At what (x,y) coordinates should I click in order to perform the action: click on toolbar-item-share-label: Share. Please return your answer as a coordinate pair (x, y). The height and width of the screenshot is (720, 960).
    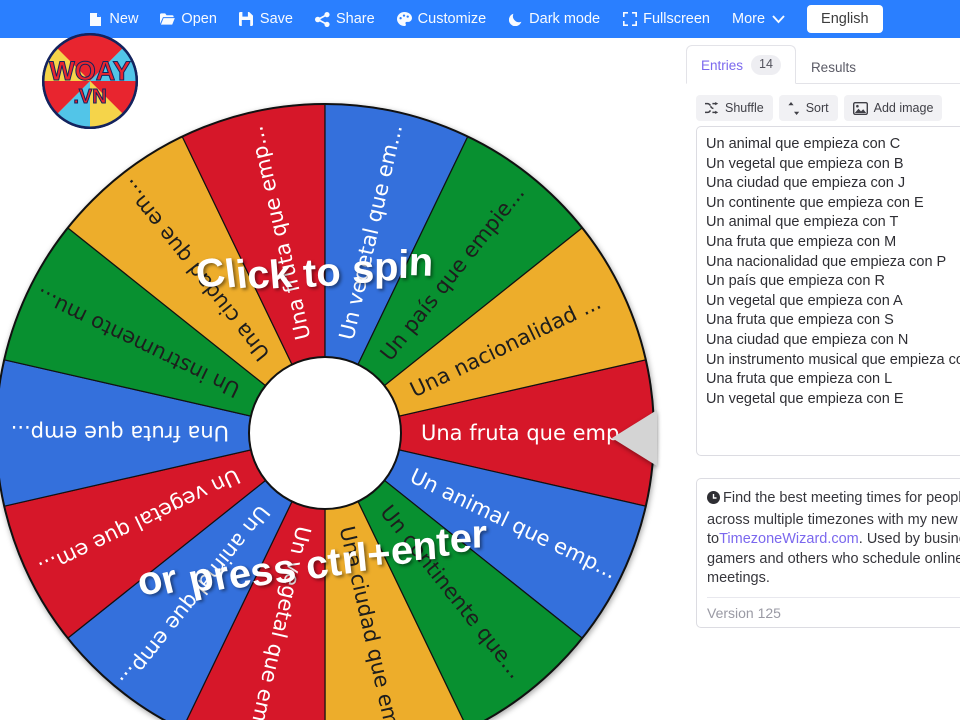
    Looking at the image, I should click on (355, 19).